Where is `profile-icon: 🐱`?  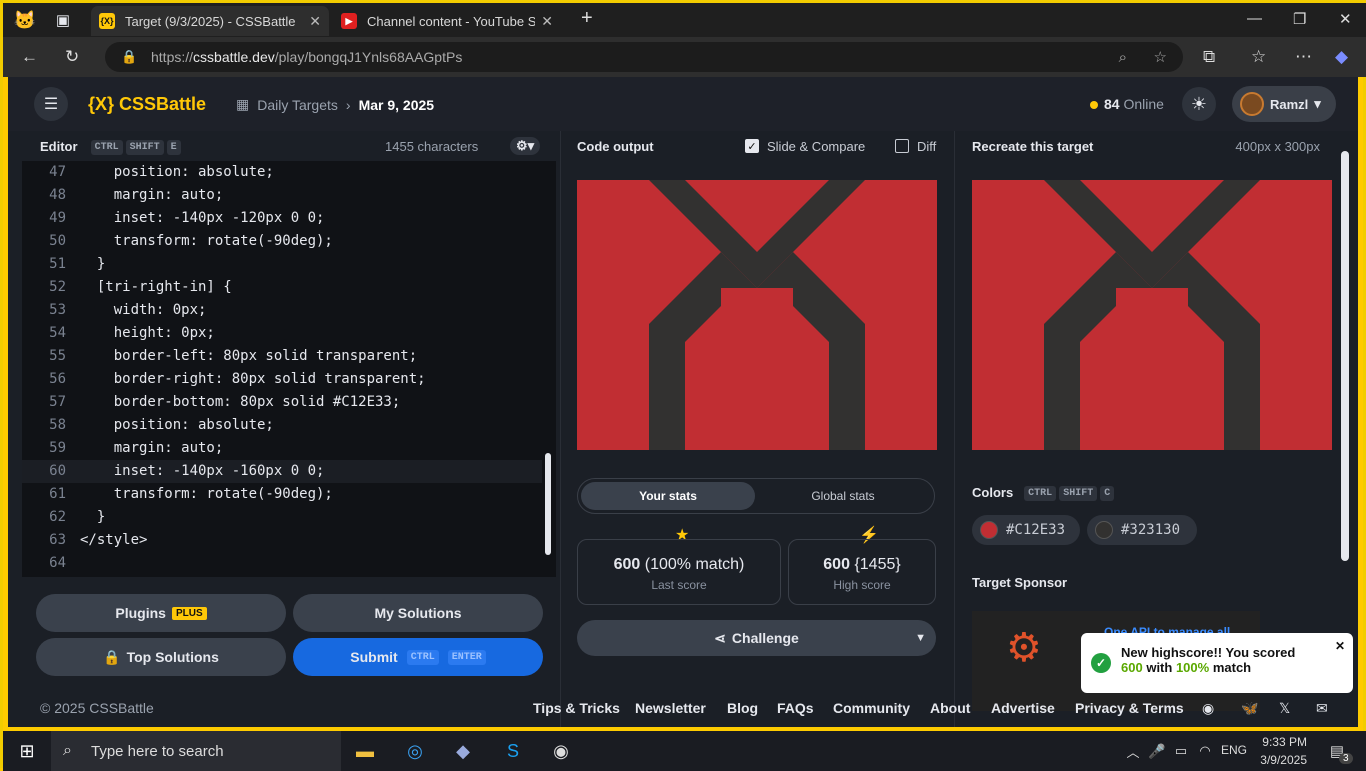 profile-icon: 🐱 is located at coordinates (25, 20).